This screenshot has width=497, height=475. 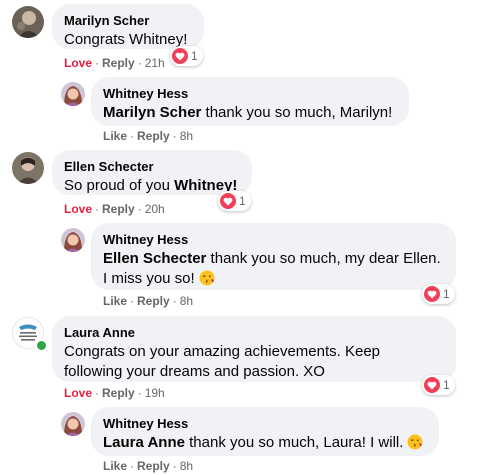 I want to click on comment-actions: Love · Reply · 19h, so click(x=114, y=393).